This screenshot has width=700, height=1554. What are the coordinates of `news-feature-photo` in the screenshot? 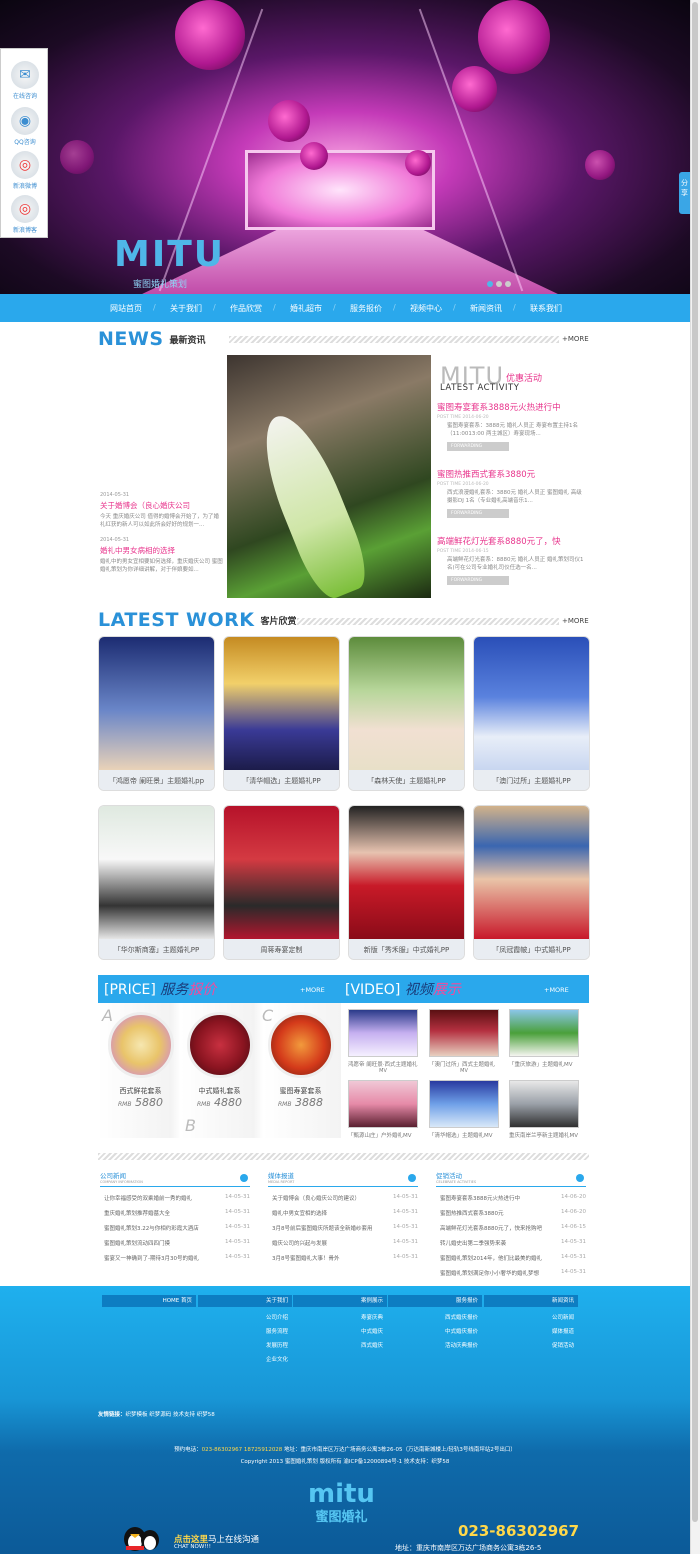 It's located at (329, 476).